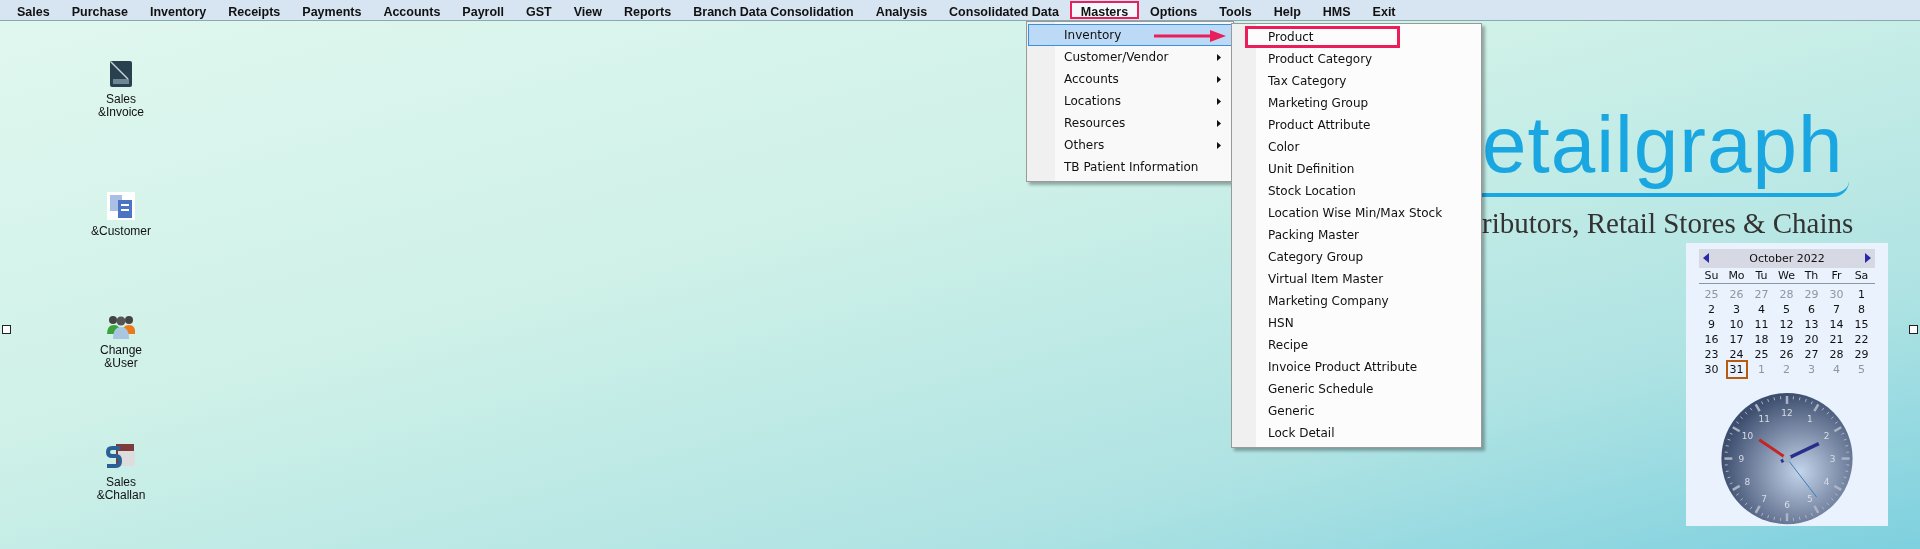 This screenshot has height=549, width=1920. I want to click on calendar-day: 3, so click(1736, 309).